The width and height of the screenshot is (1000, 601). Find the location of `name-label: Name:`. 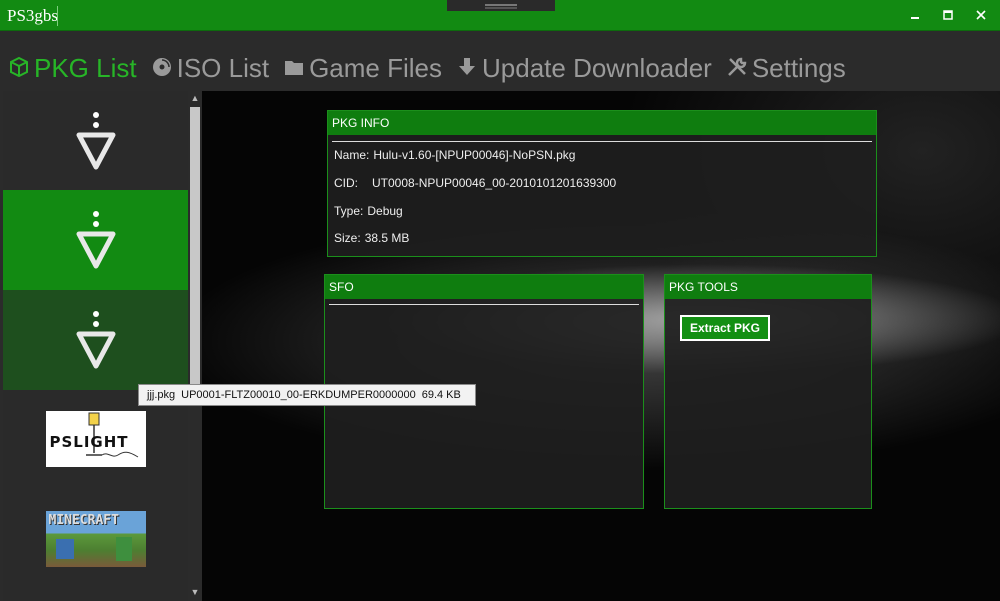

name-label: Name: is located at coordinates (352, 155).